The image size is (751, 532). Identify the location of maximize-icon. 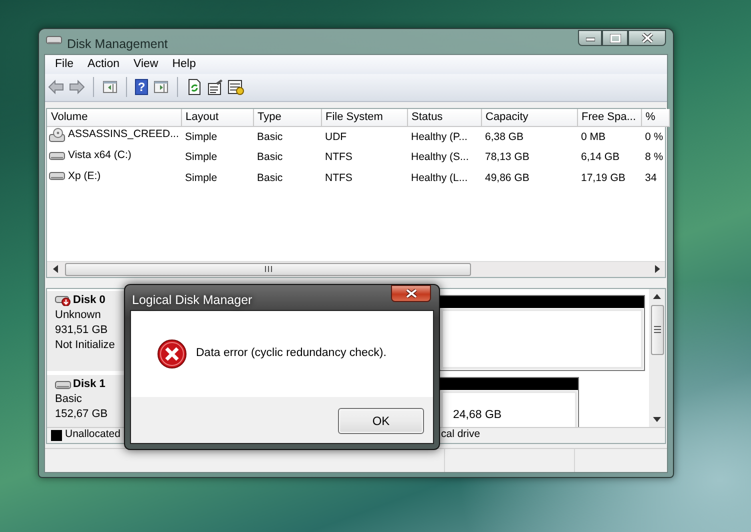
(615, 38).